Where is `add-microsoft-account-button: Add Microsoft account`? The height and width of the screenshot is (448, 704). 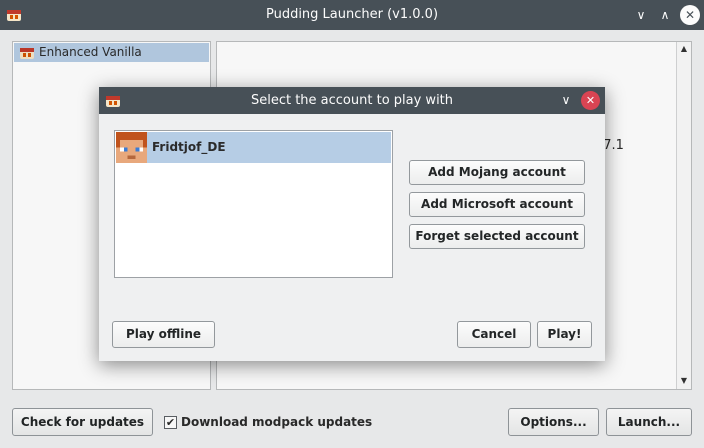 add-microsoft-account-button: Add Microsoft account is located at coordinates (497, 204).